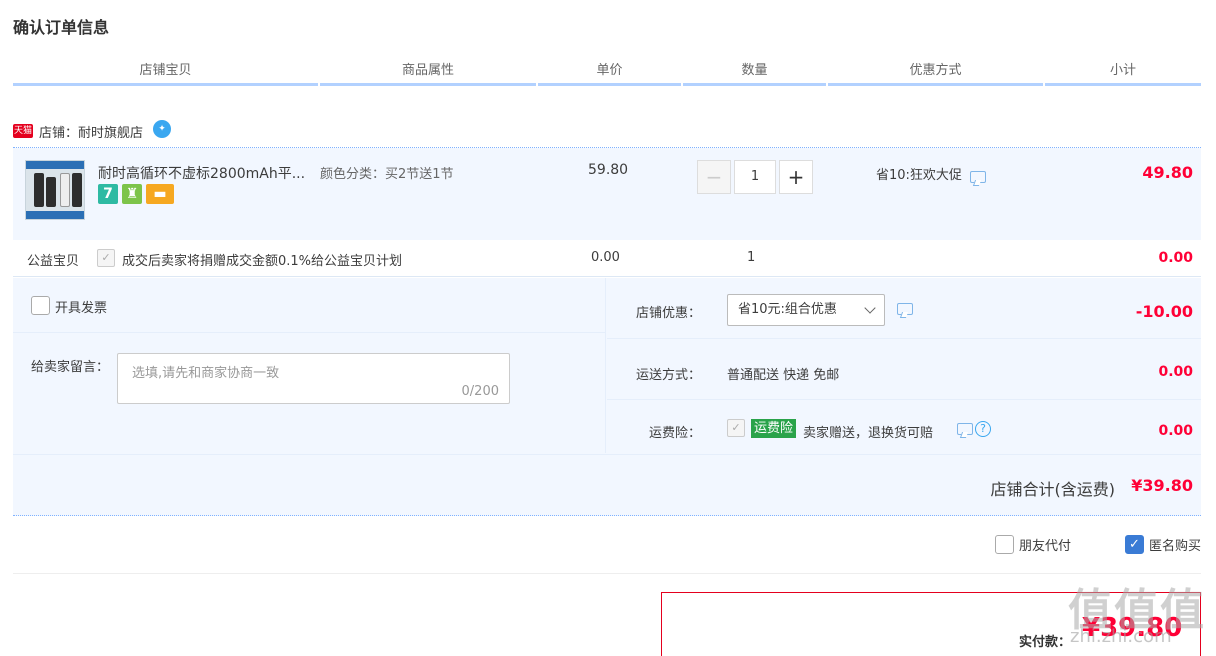 The width and height of the screenshot is (1216, 656). I want to click on product-attribute: 颜色分类：买2节送1节, so click(387, 174).